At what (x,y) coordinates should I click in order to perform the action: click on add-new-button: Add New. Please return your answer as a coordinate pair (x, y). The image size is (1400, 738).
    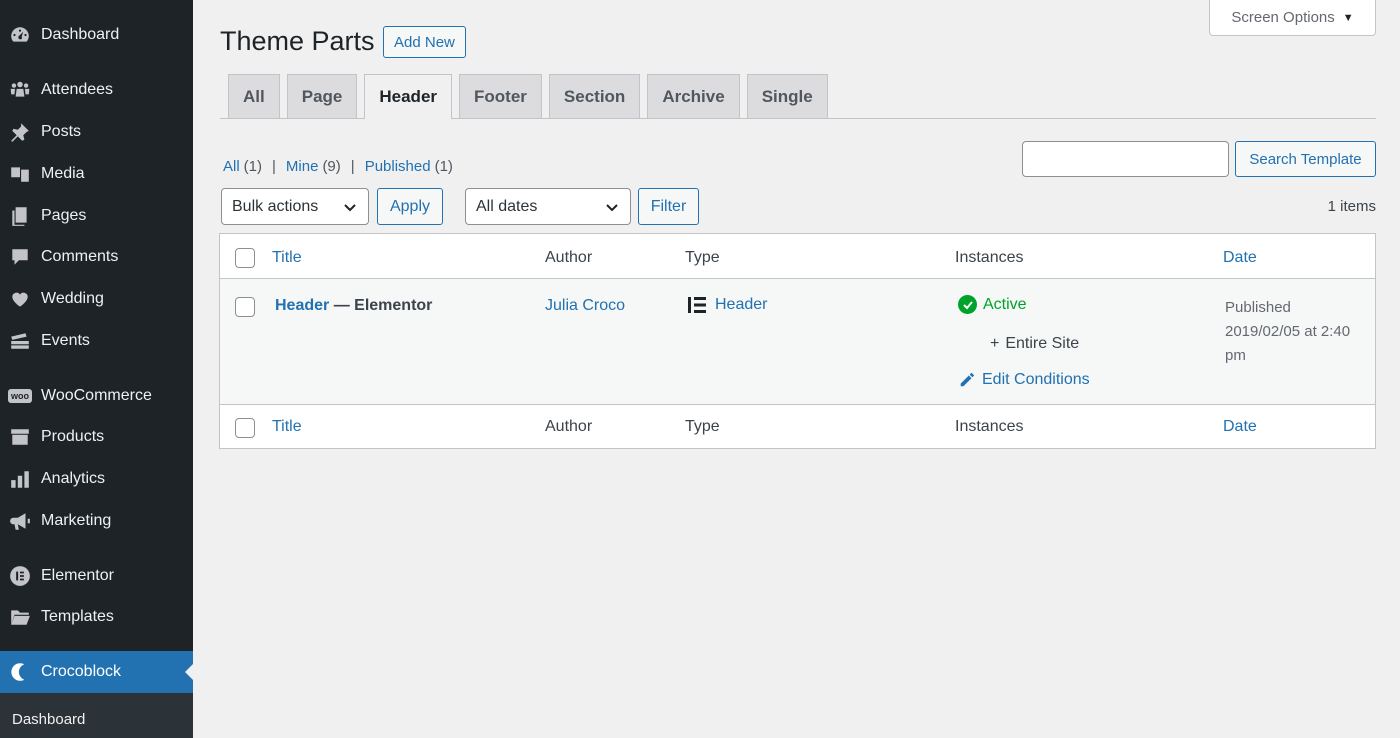
    Looking at the image, I should click on (424, 42).